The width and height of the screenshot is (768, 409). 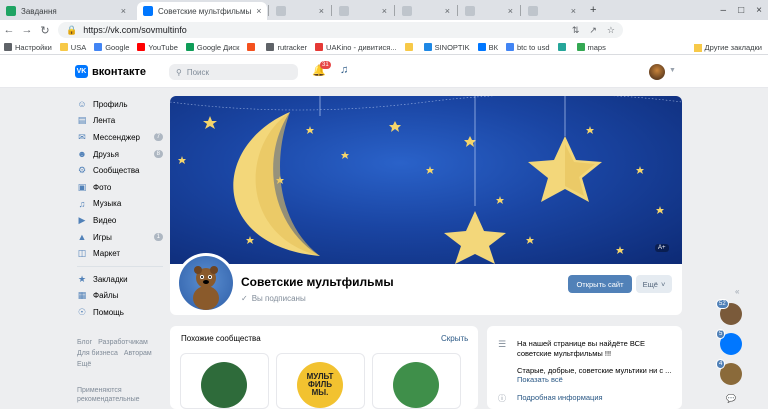 I want to click on sidebar-item-label: Помощь, so click(x=108, y=312).